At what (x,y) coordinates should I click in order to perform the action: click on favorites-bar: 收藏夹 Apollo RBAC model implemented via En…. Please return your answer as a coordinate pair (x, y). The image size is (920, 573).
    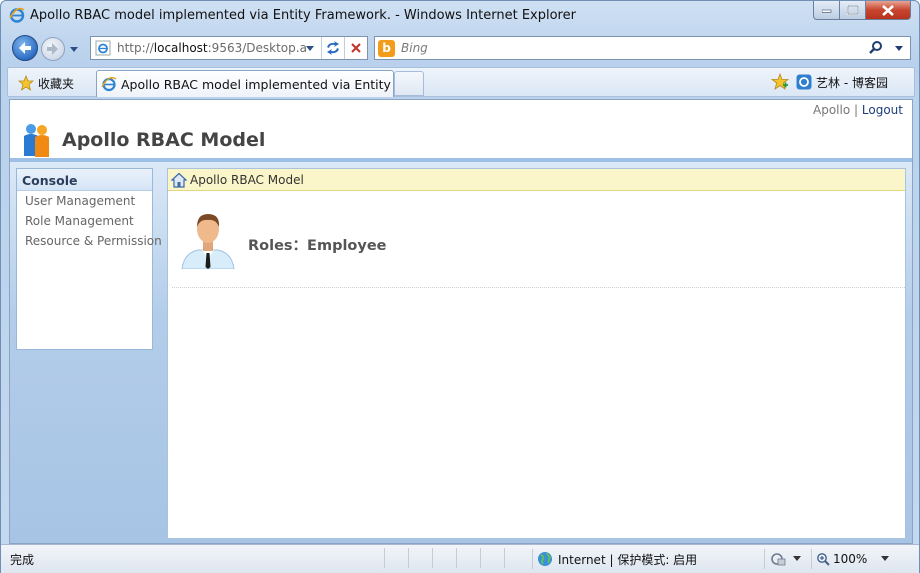
    Looking at the image, I should click on (461, 82).